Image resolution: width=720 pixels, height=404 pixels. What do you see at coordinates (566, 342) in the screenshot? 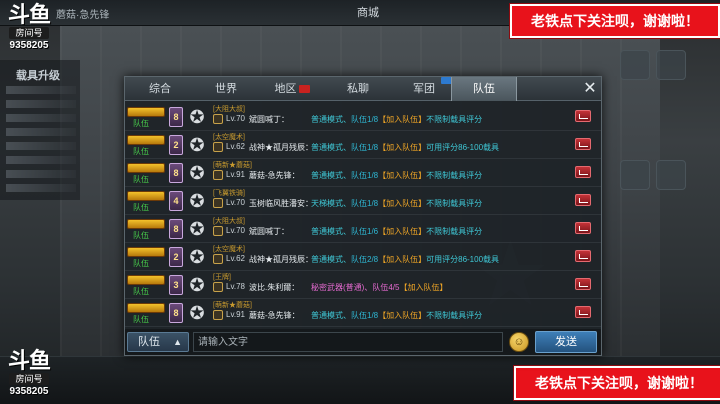
I see `send-button: 发送` at bounding box center [566, 342].